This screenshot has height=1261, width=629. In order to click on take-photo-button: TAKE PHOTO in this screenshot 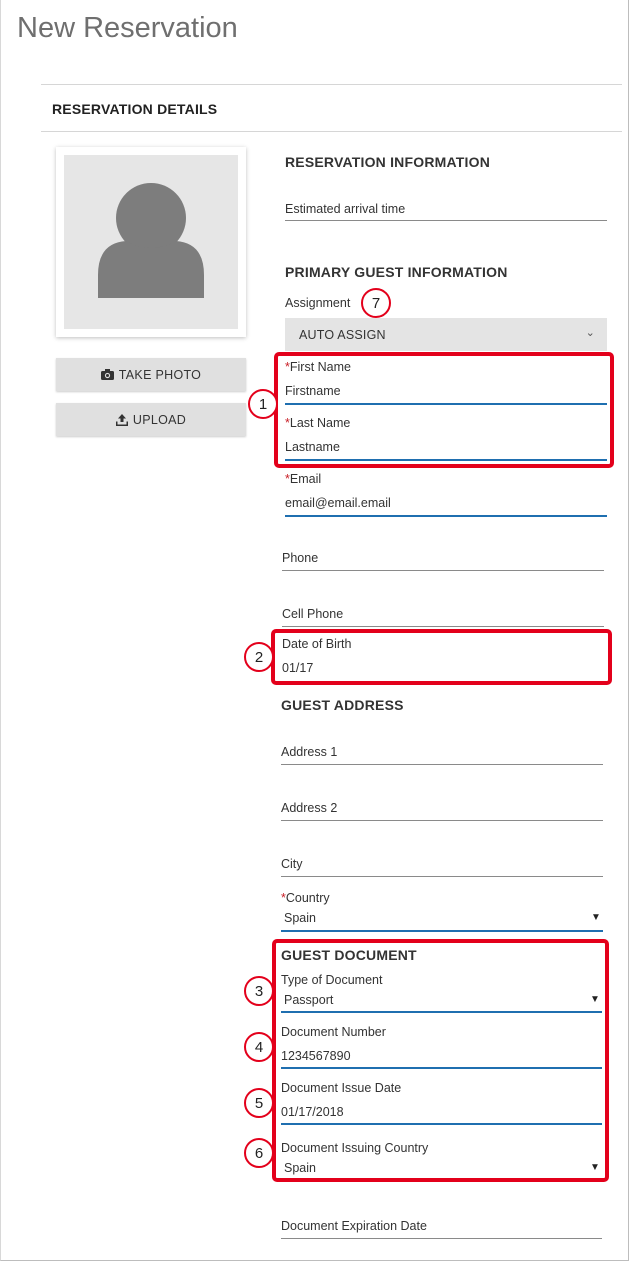, I will do `click(151, 374)`.